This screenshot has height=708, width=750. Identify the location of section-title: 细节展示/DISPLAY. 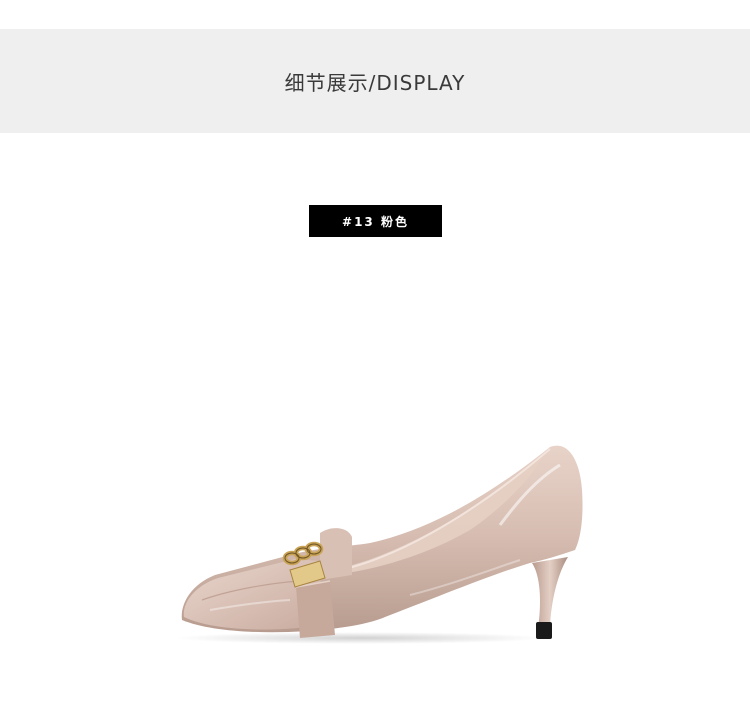
(375, 82).